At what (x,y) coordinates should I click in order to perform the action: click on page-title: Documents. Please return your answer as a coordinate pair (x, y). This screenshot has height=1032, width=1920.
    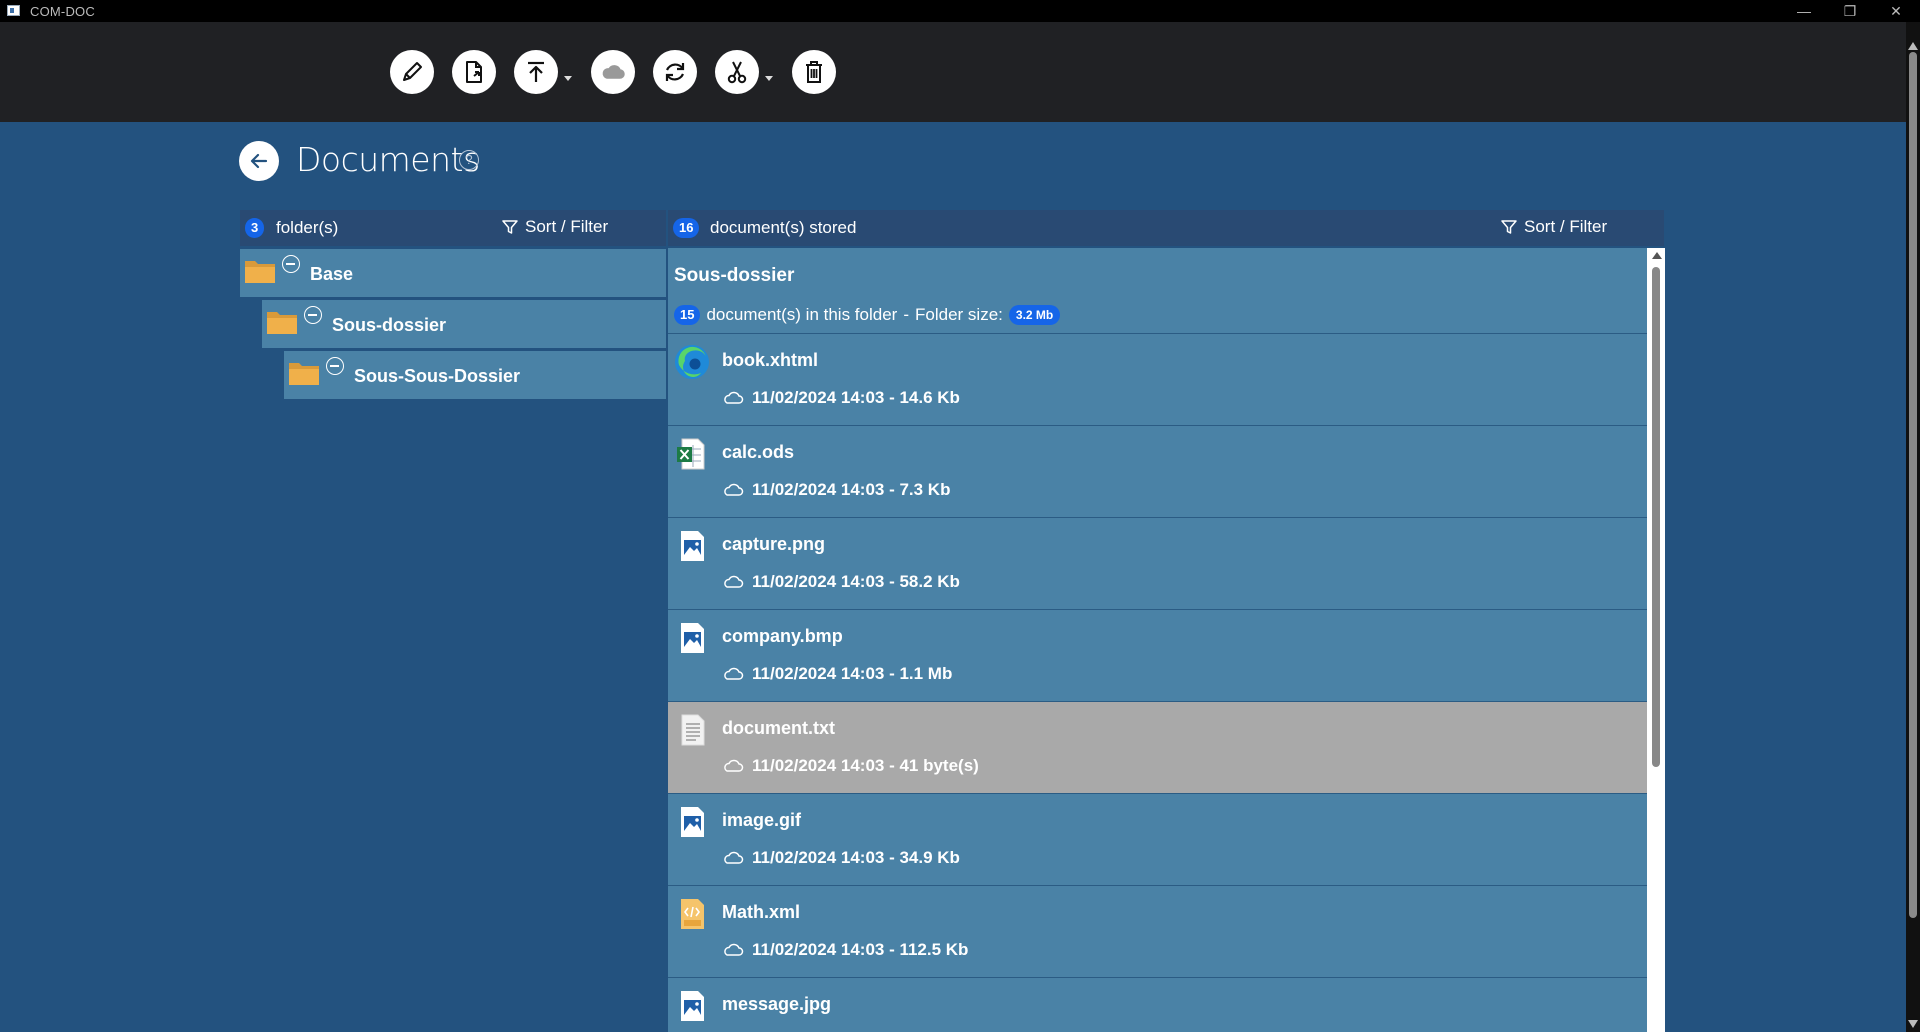
    Looking at the image, I should click on (388, 159).